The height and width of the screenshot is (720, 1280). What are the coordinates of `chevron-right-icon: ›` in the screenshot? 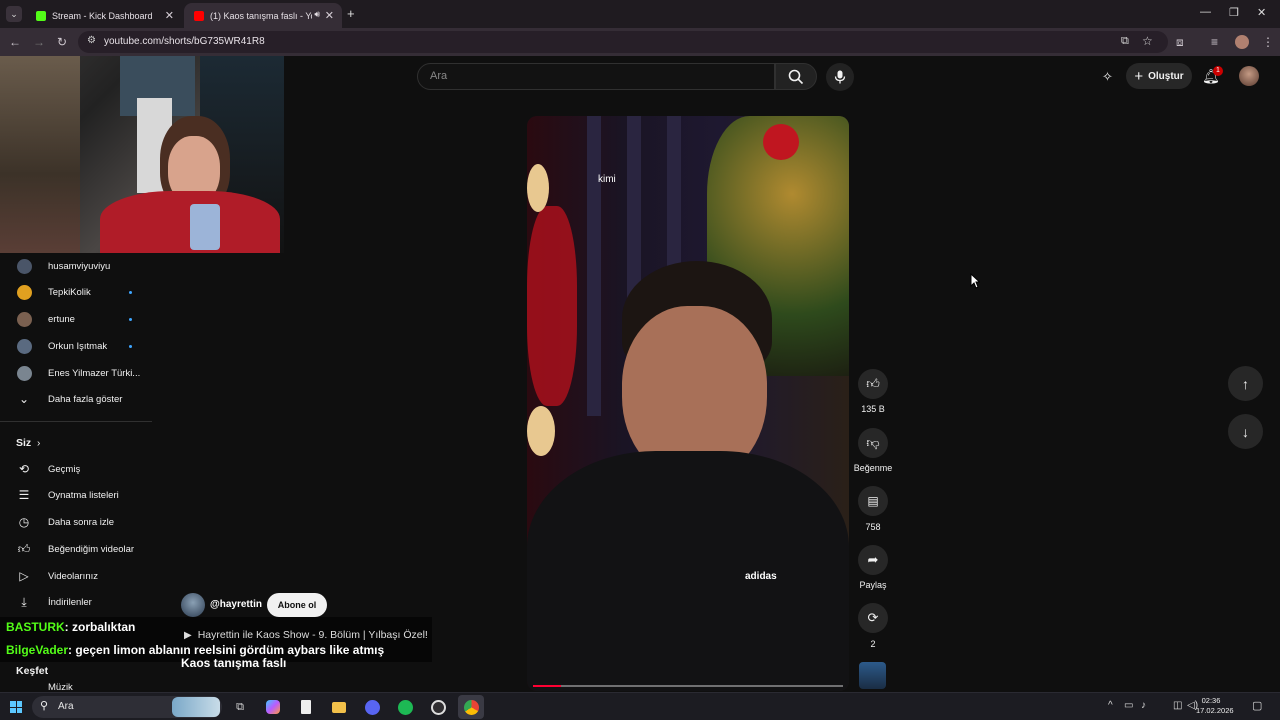 It's located at (39, 443).